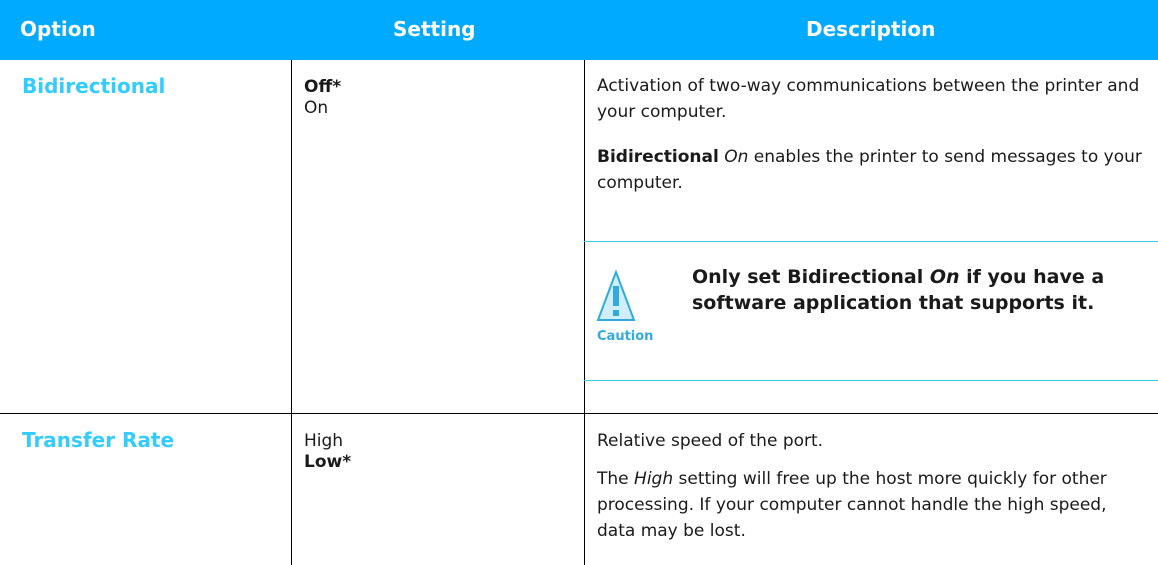 This screenshot has width=1158, height=565. Describe the element at coordinates (316, 108) in the screenshot. I see `setting-value: On` at that location.